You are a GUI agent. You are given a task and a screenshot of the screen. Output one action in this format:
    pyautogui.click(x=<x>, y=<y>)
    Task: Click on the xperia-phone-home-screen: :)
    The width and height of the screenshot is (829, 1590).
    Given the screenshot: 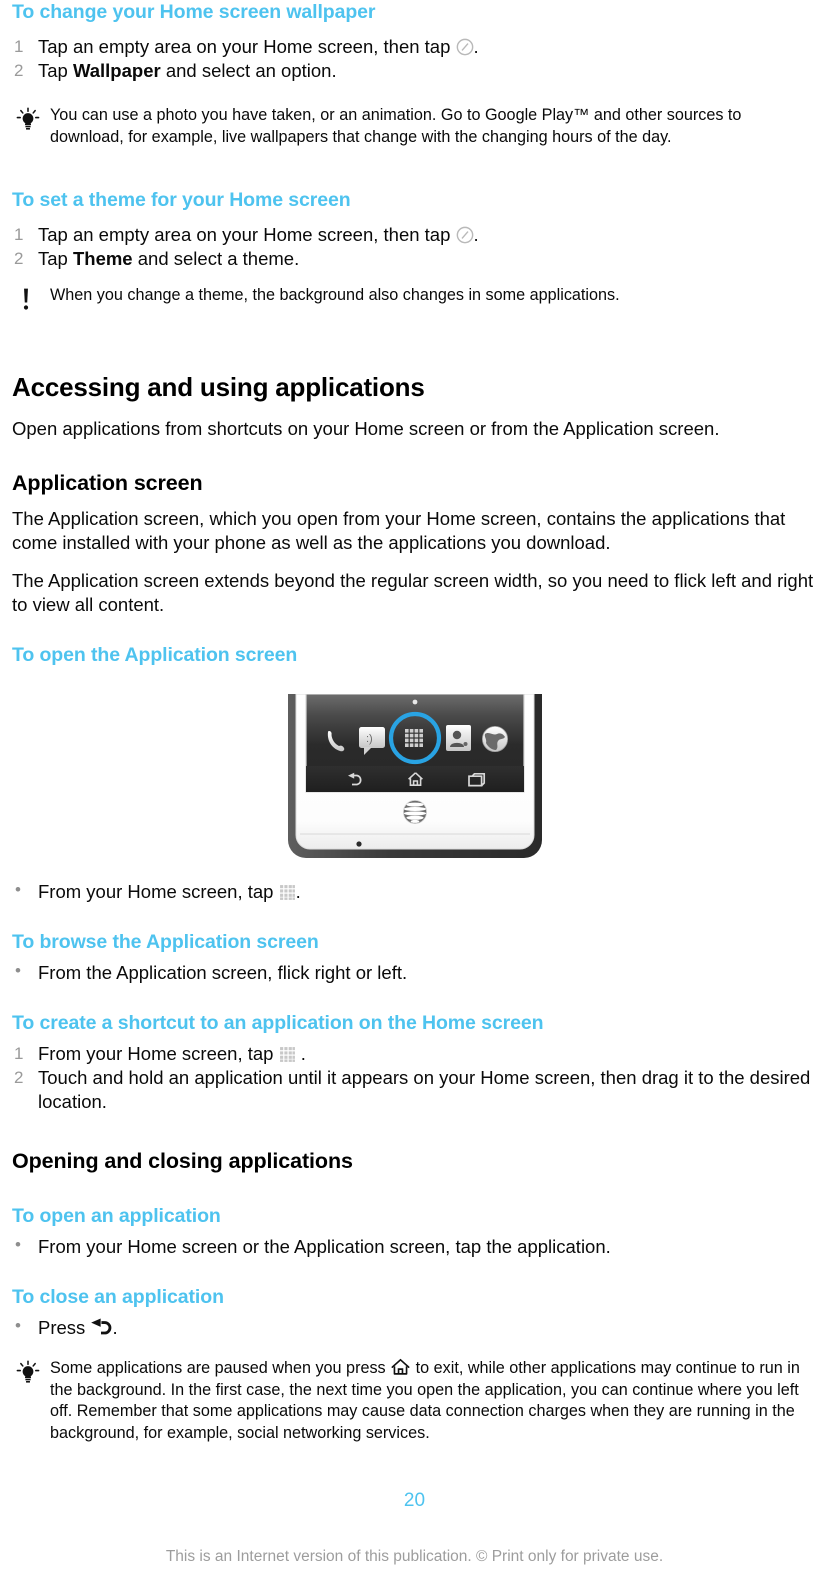 What is the action you would take?
    pyautogui.click(x=415, y=777)
    